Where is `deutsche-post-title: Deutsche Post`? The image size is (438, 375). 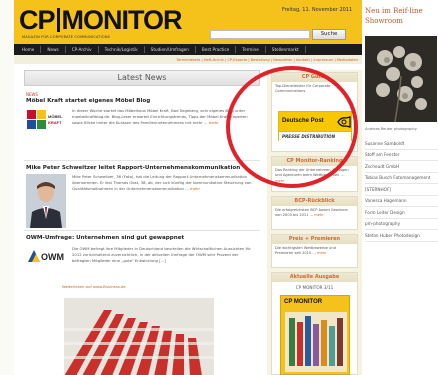
deutsche-post-title: Deutsche Post is located at coordinates (303, 121).